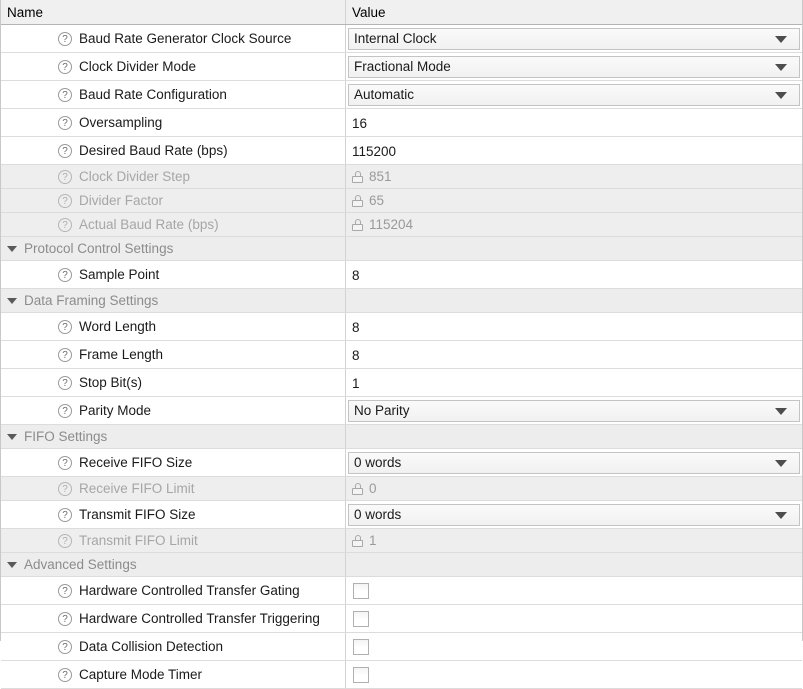 The width and height of the screenshot is (803, 689). Describe the element at coordinates (173, 514) in the screenshot. I see `name-cell: ? Transmit FIFO Size` at that location.